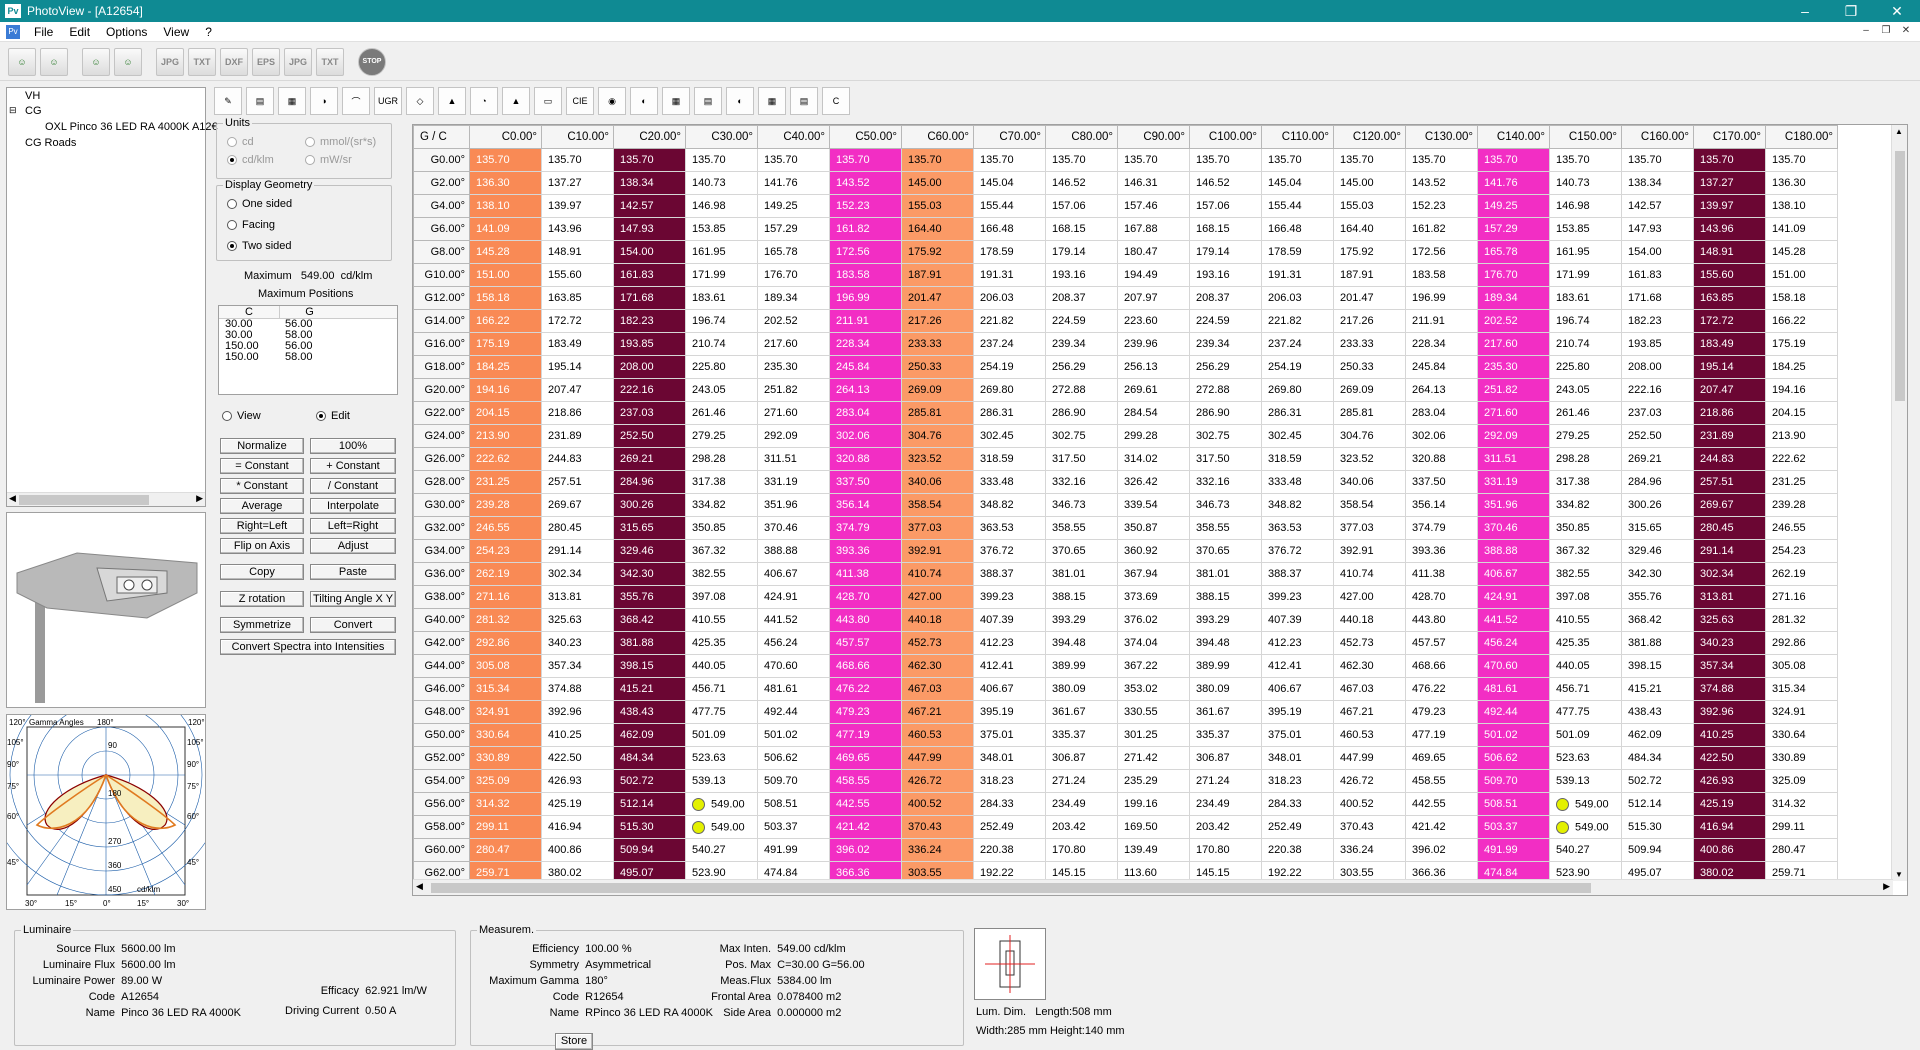 This screenshot has width=1920, height=1050. I want to click on intensity-cell: 222.62, so click(505, 459).